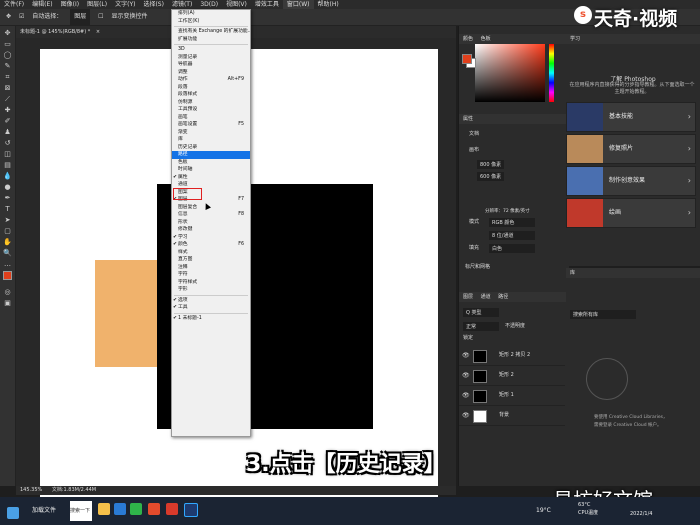 This screenshot has width=700, height=525. Describe the element at coordinates (209, 4) in the screenshot. I see `menu-7: 3D(D)` at that location.